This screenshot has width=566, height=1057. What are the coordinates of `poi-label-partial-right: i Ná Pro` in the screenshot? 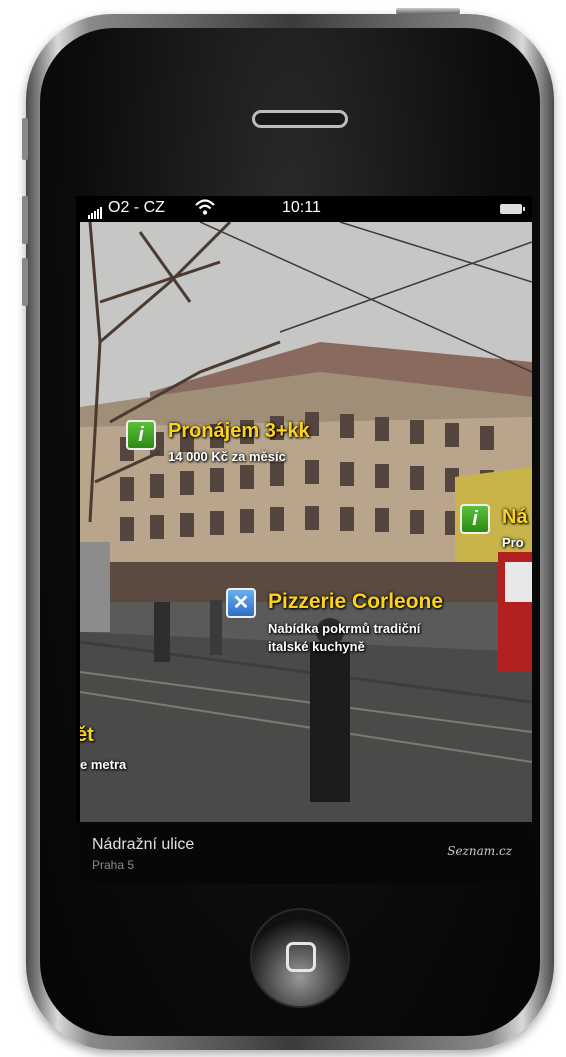 It's located at (496, 527).